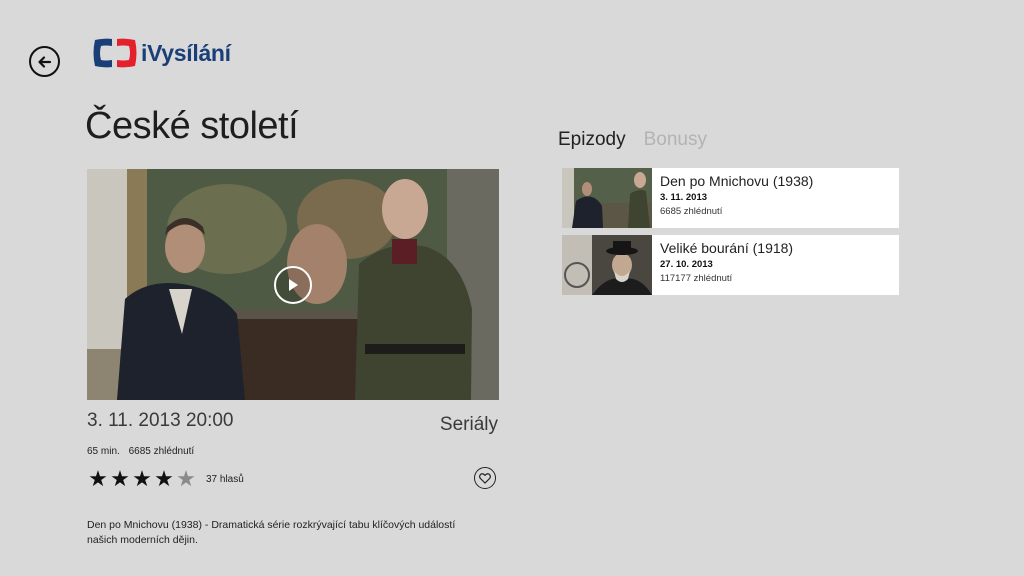  Describe the element at coordinates (186, 479) in the screenshot. I see `star-icon-empty: ★` at that location.